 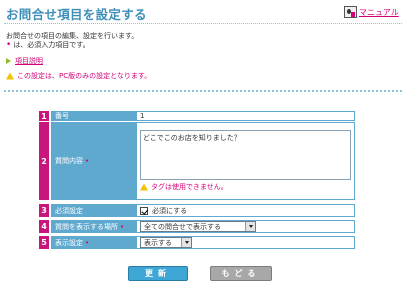 What do you see at coordinates (246, 210) in the screenshot?
I see `required-cell: 必須にする` at bounding box center [246, 210].